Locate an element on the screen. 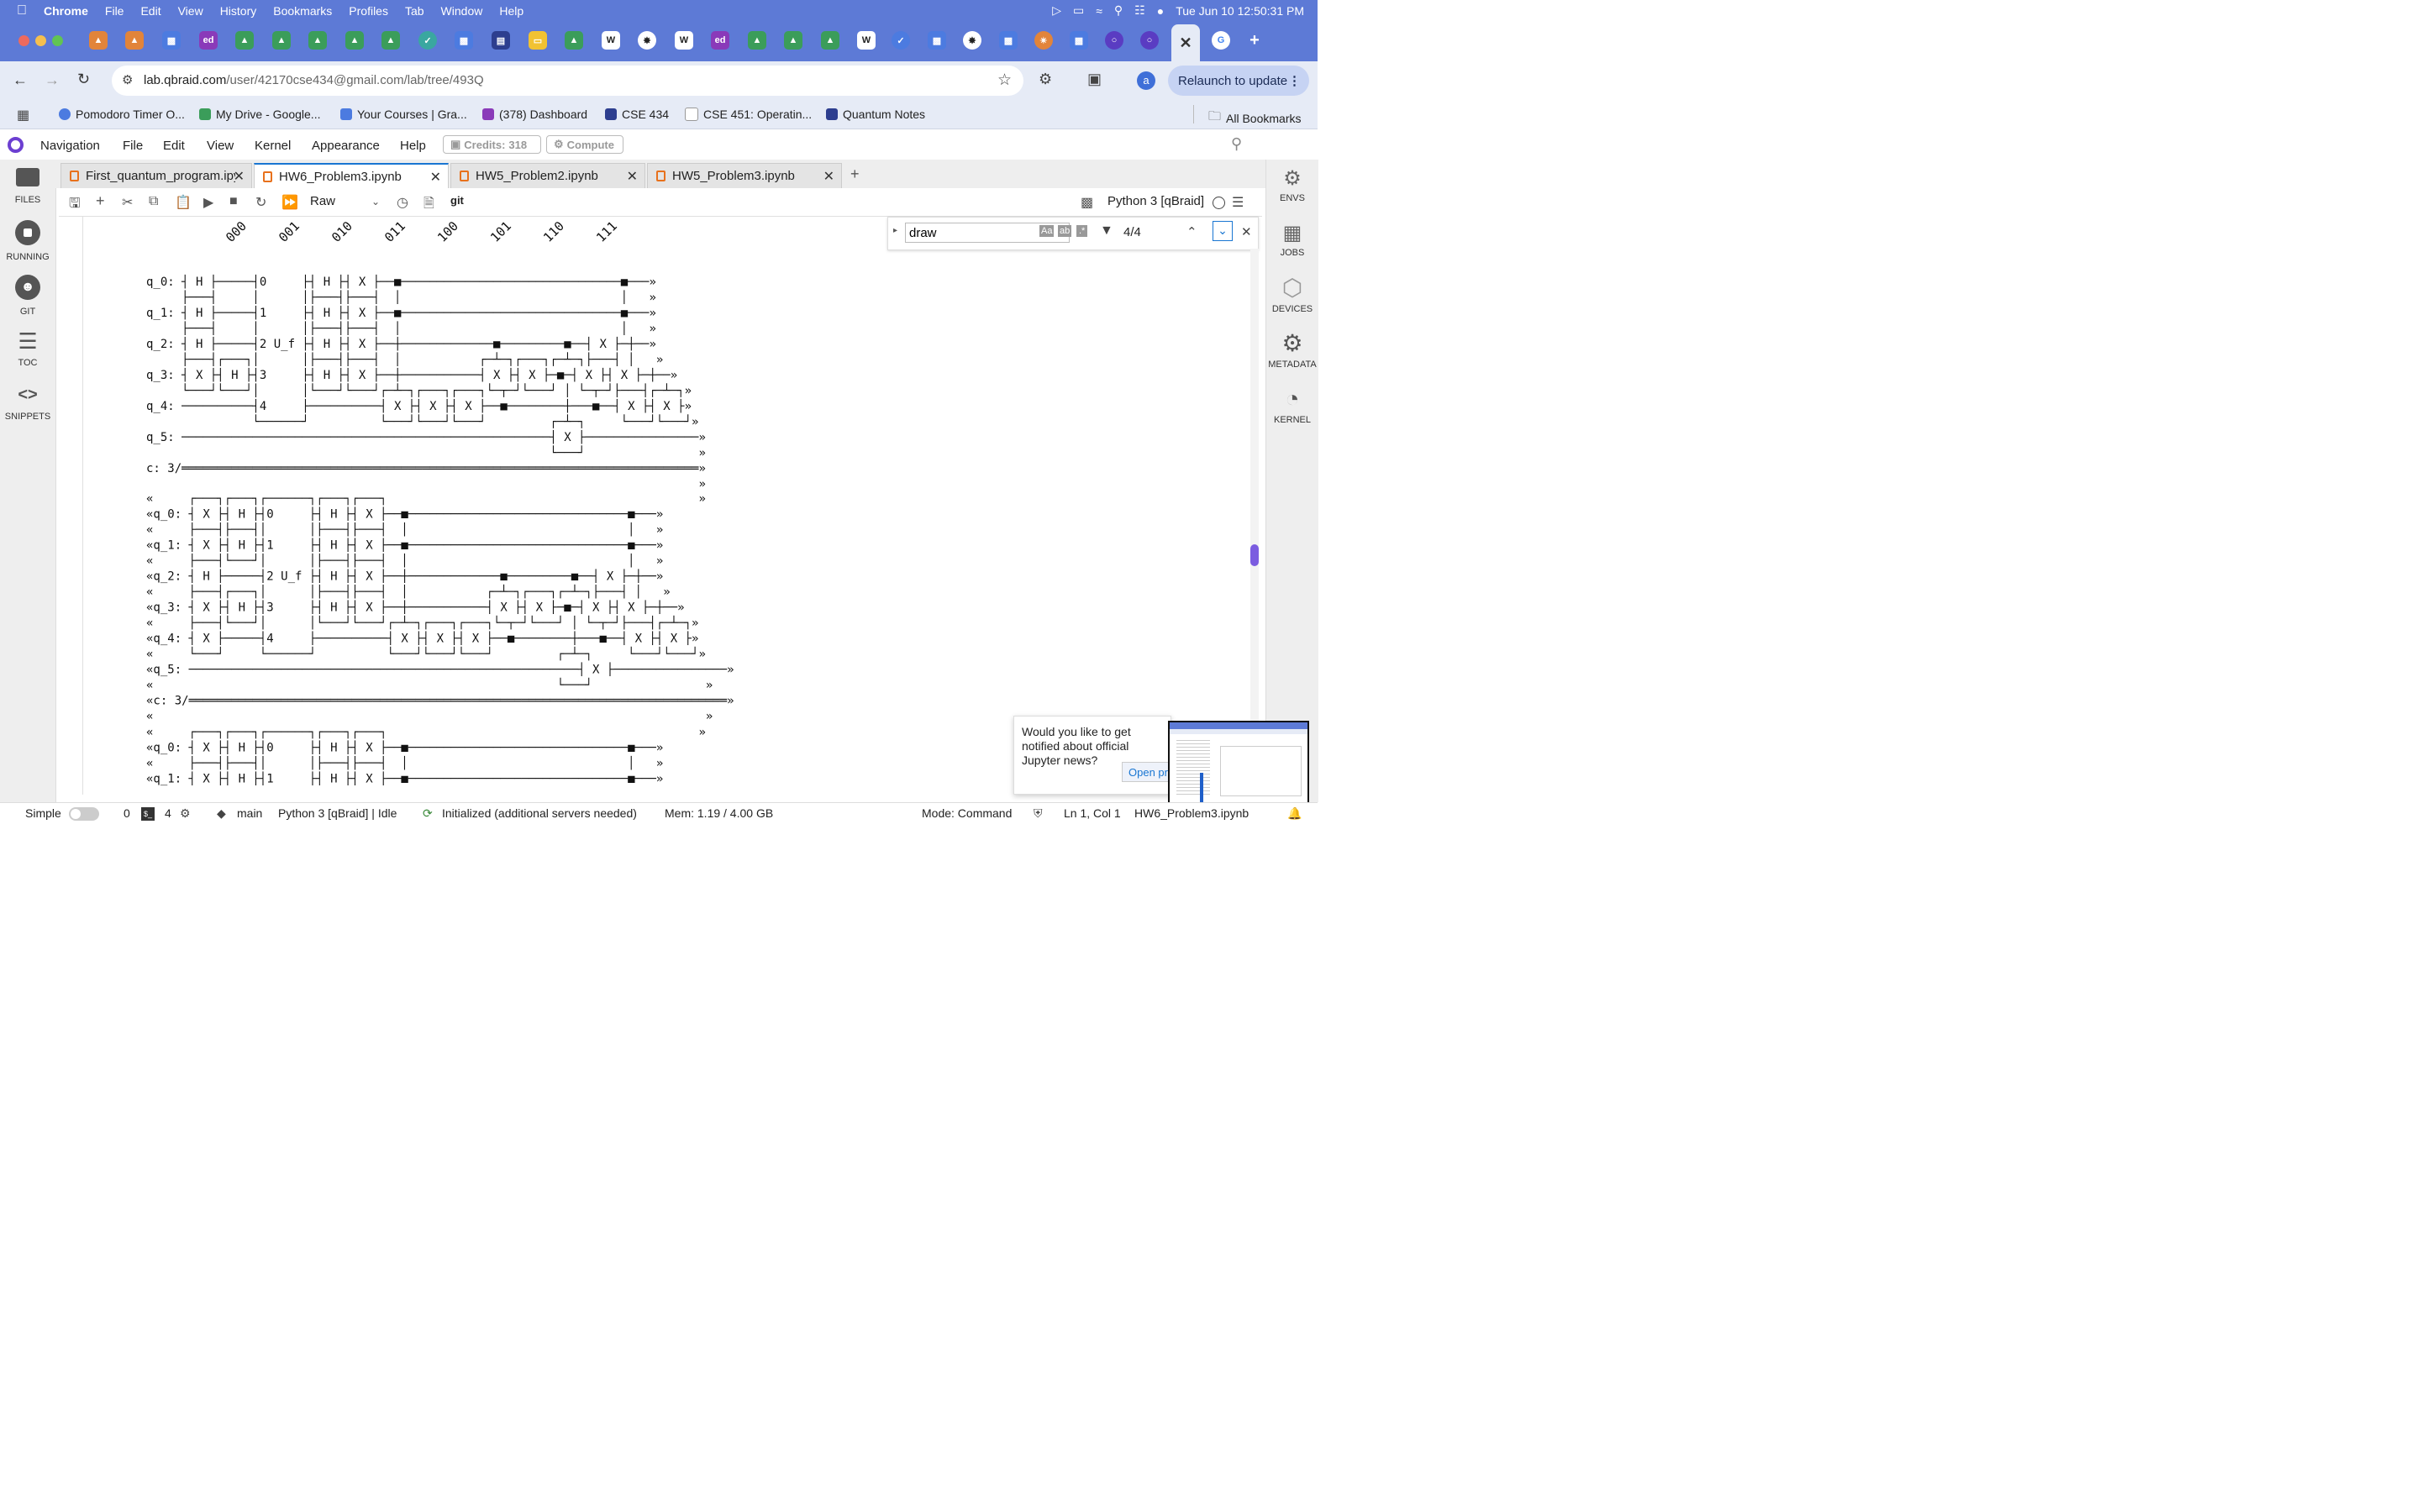 Image resolution: width=2420 pixels, height=1512 pixels. git-button: git is located at coordinates (457, 200).